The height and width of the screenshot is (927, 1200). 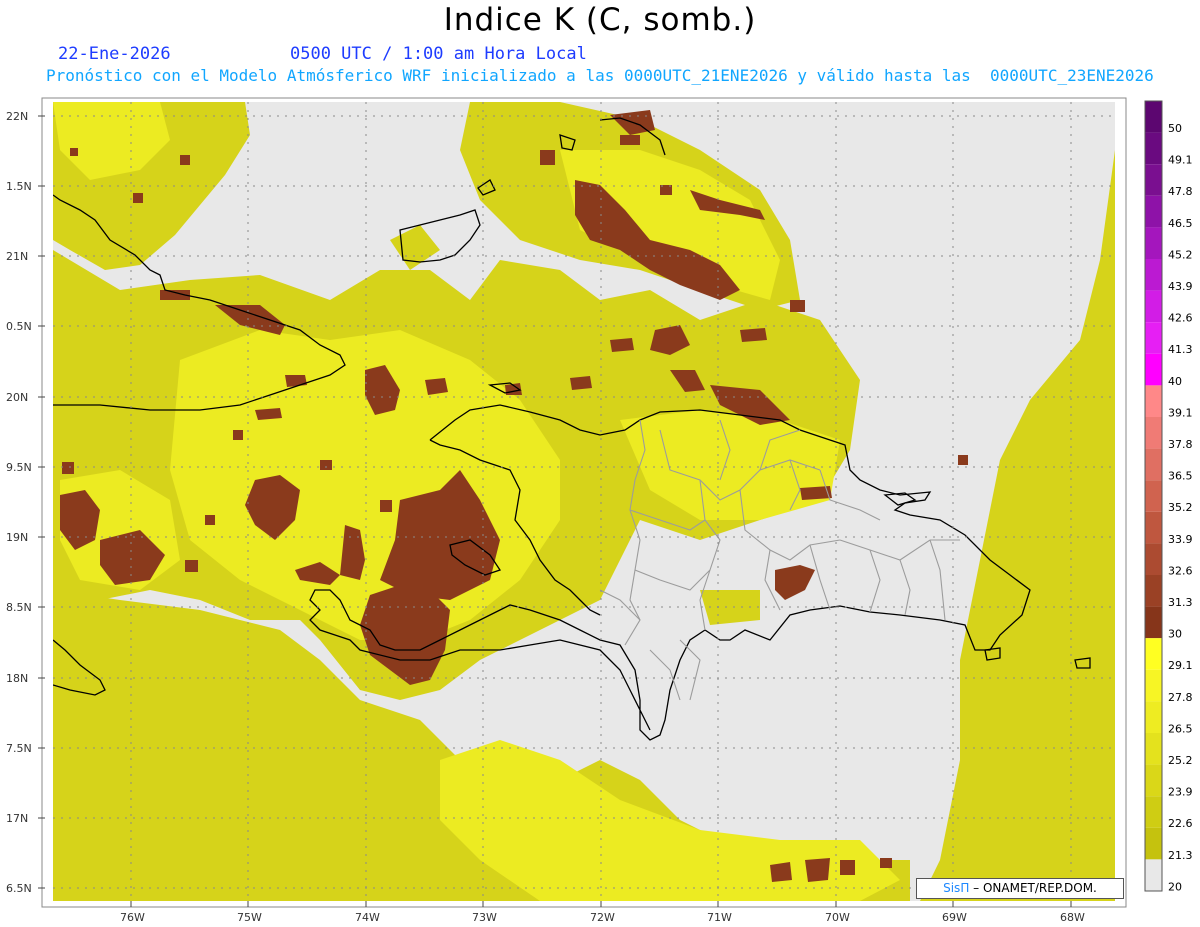 I want to click on sispi-logo-text: SisΠ, so click(x=956, y=888).